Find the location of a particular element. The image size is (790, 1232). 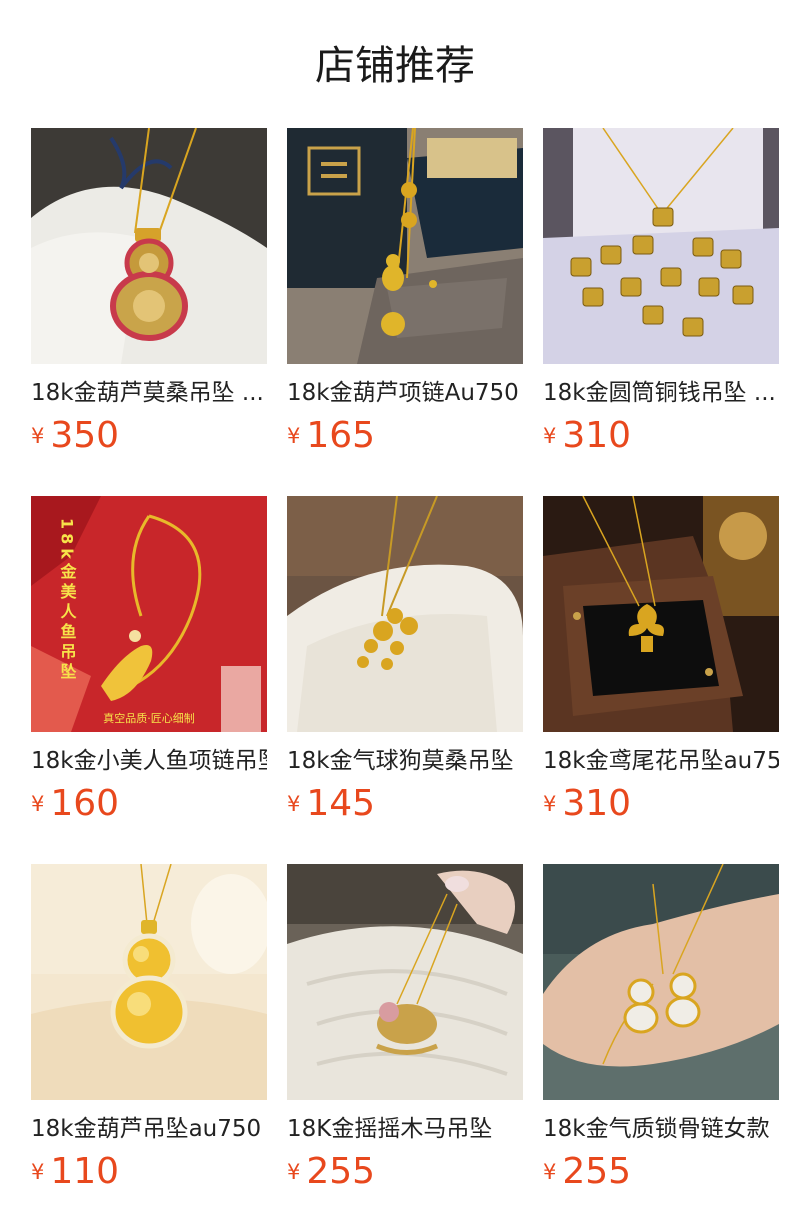

product-price: ¥350 is located at coordinates (75, 437).